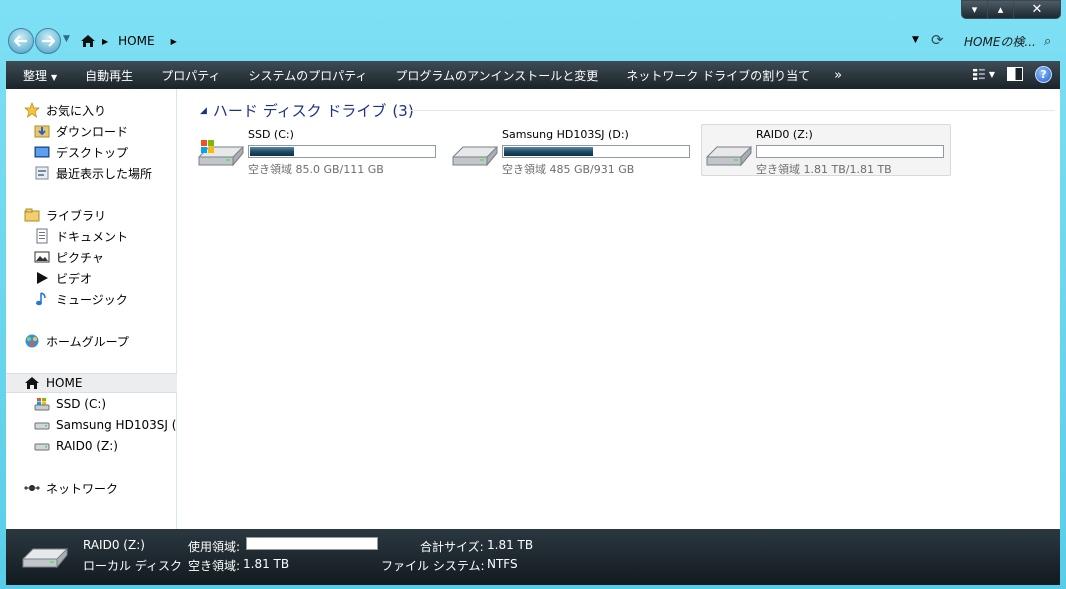 The image size is (1066, 589). I want to click on drive-tile-ssd: SSD (C:) 空き領域 85.0 GB/111 GB, so click(319, 151).